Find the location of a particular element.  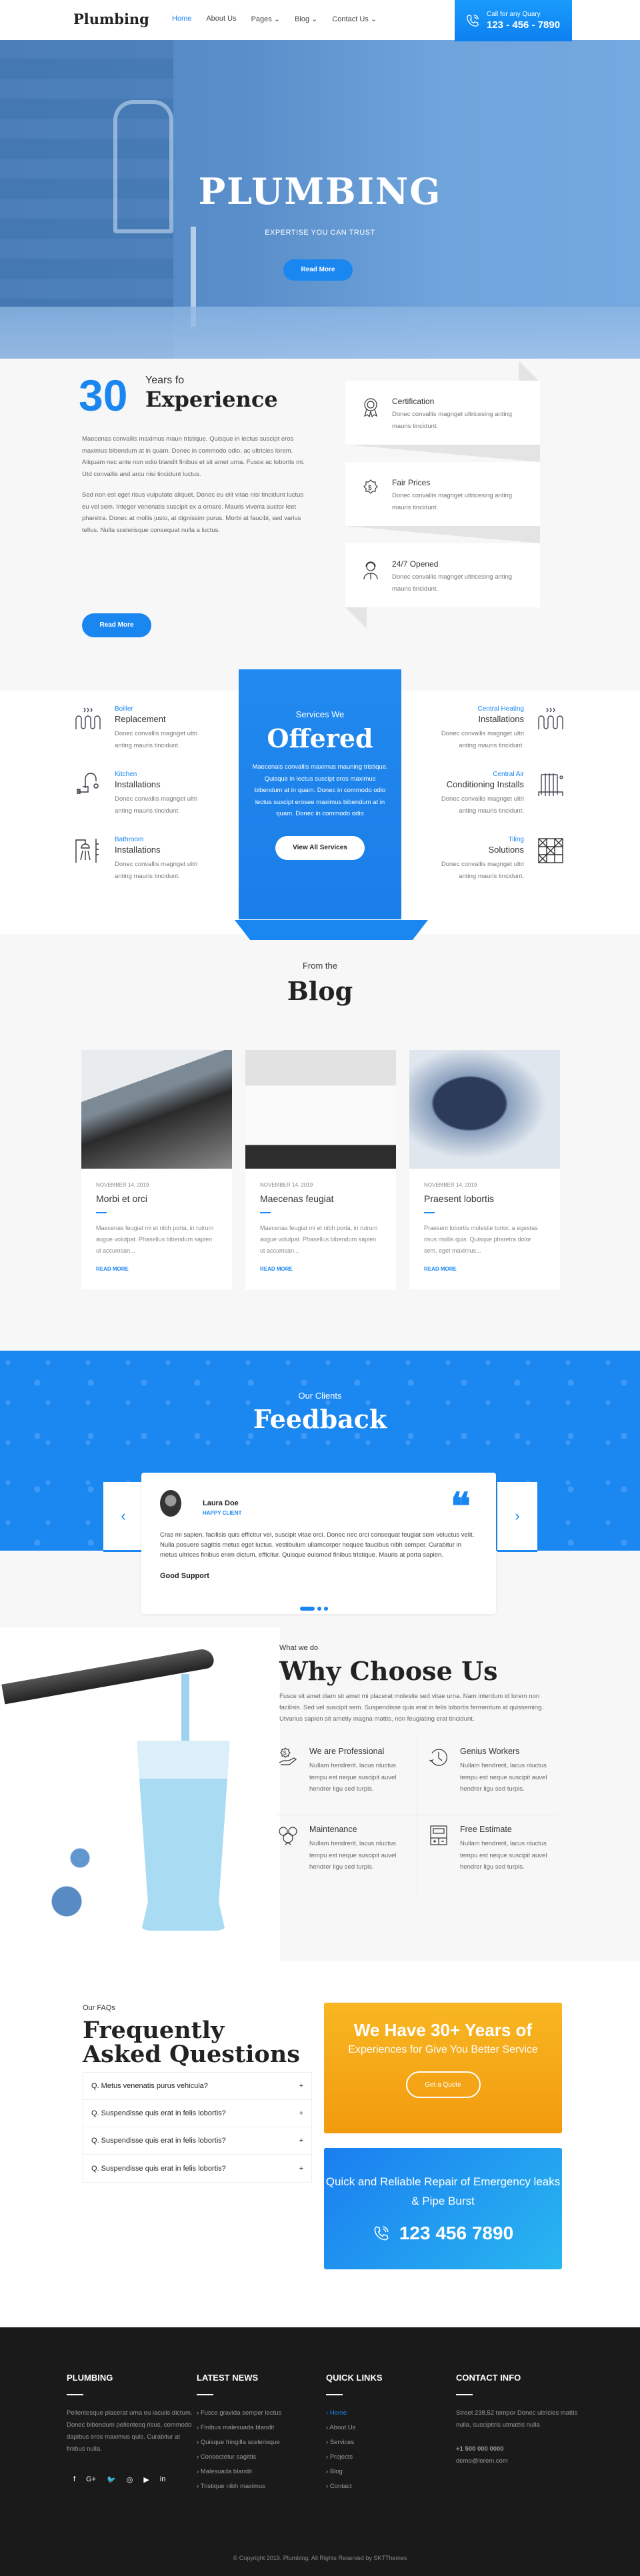

next-slide-panel: › is located at coordinates (517, 1517).